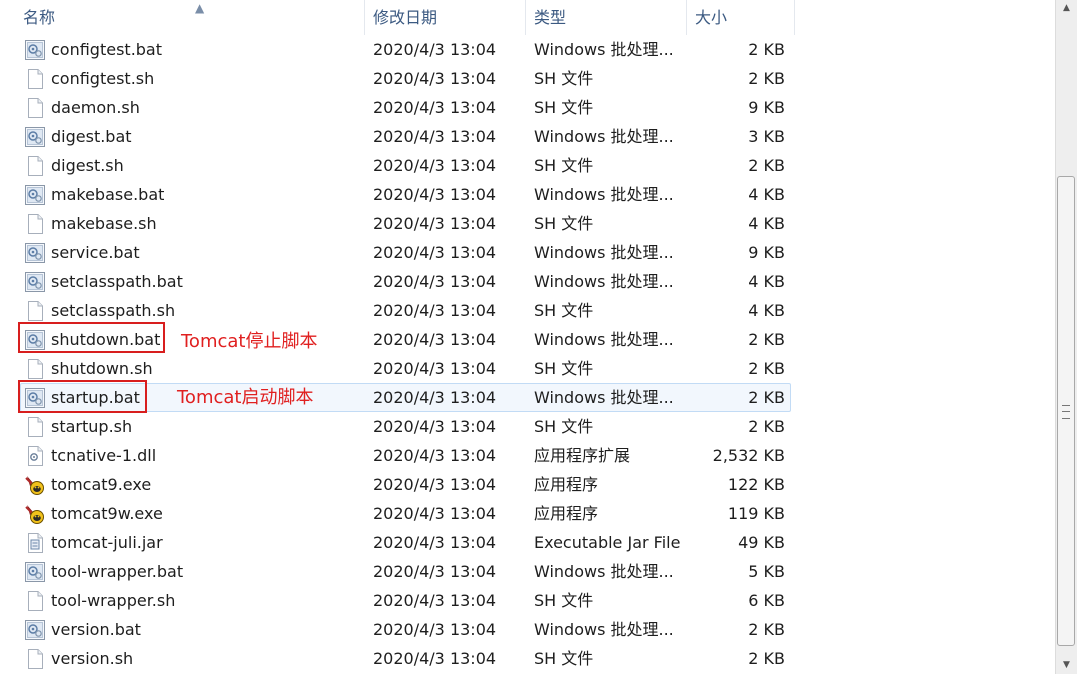  Describe the element at coordinates (748, 455) in the screenshot. I see `file-size: 2,532 KB` at that location.